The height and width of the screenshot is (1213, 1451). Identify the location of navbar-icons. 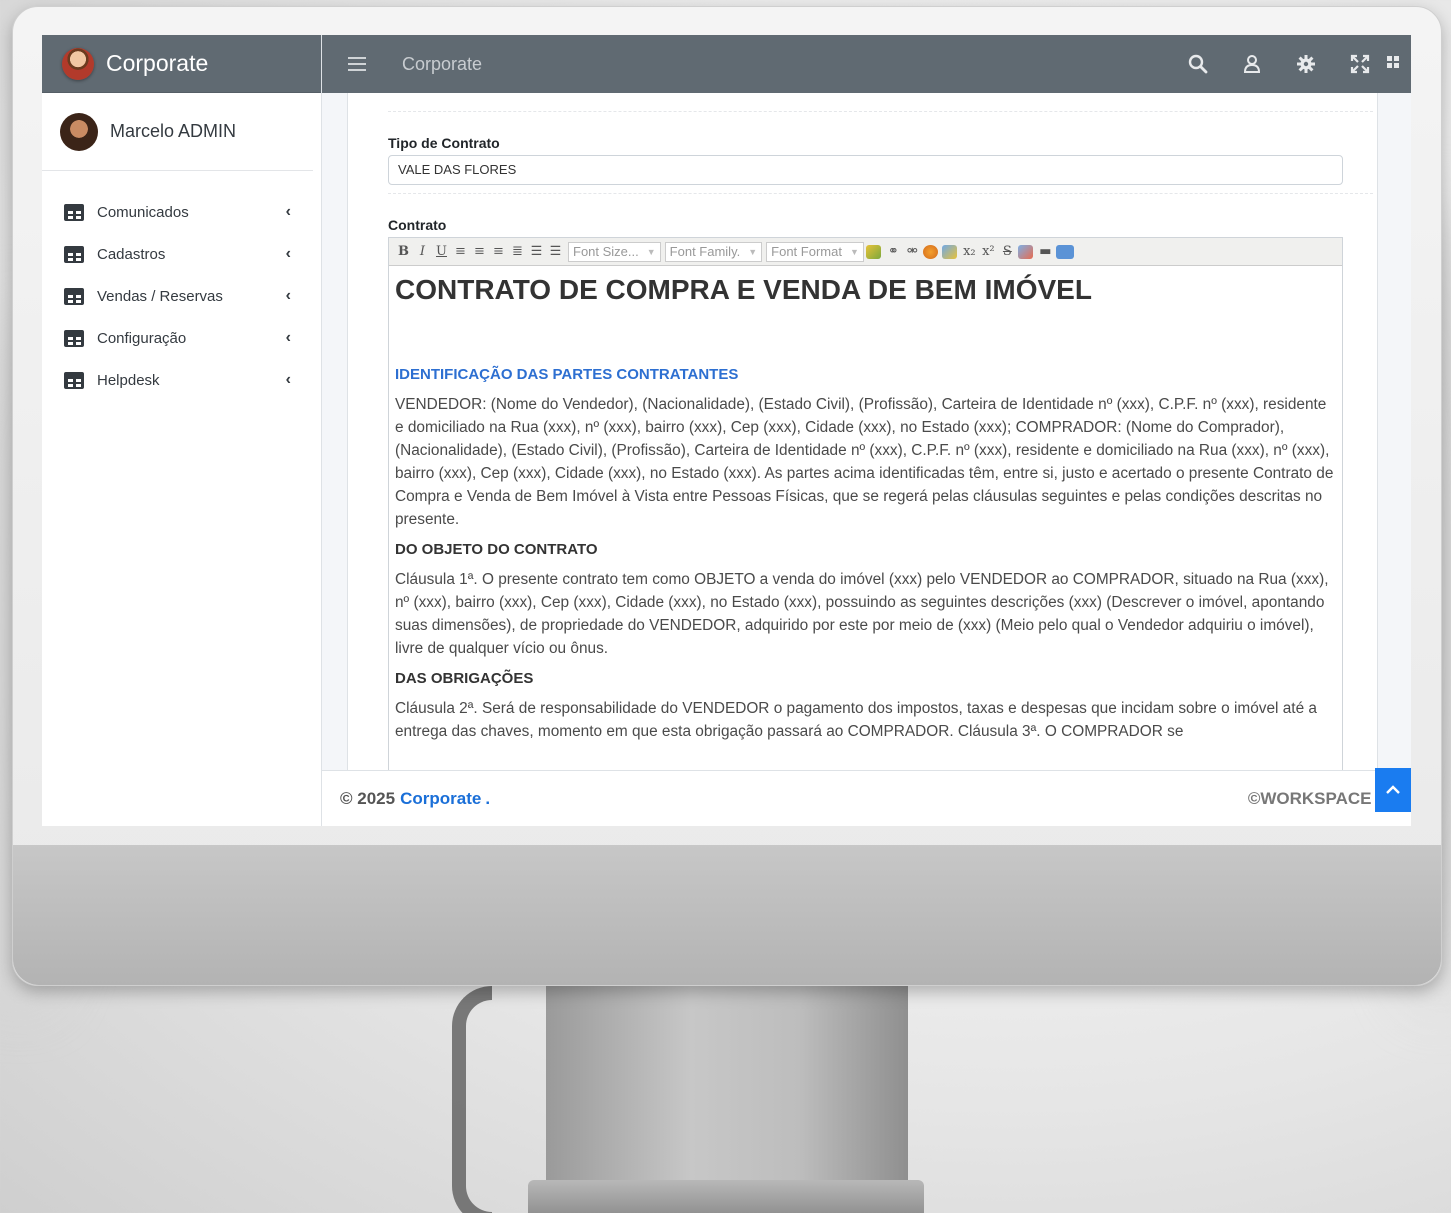
(1291, 64).